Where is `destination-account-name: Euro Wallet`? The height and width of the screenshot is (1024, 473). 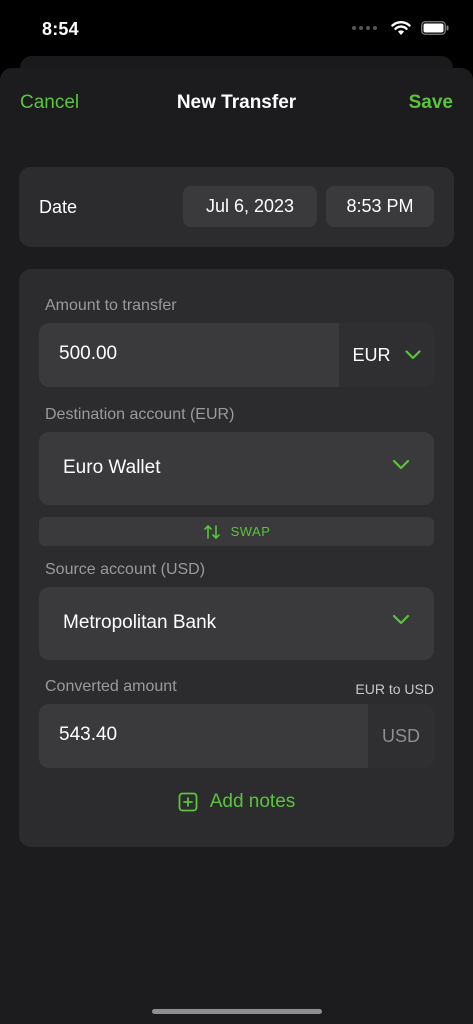 destination-account-name: Euro Wallet is located at coordinates (112, 467).